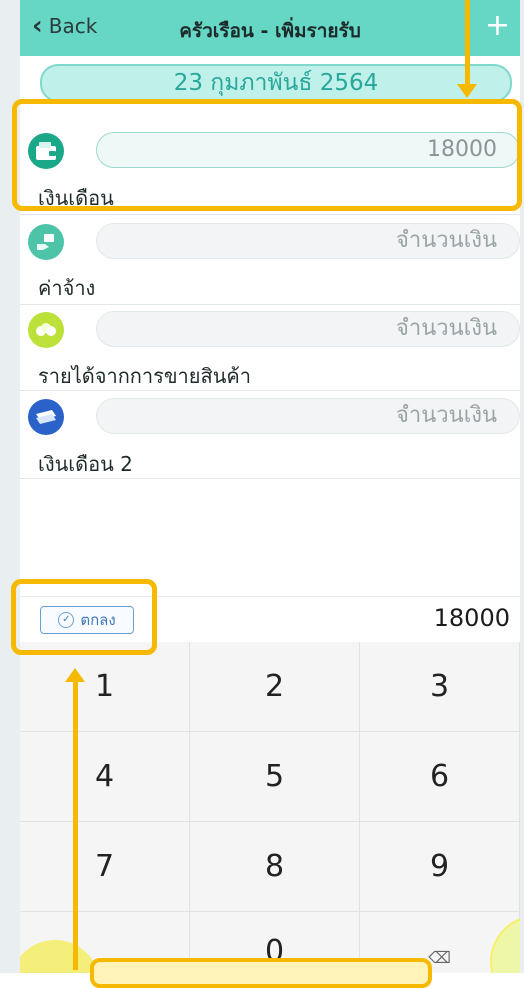  What do you see at coordinates (66, 620) in the screenshot?
I see `check-circle-icon: ✓` at bounding box center [66, 620].